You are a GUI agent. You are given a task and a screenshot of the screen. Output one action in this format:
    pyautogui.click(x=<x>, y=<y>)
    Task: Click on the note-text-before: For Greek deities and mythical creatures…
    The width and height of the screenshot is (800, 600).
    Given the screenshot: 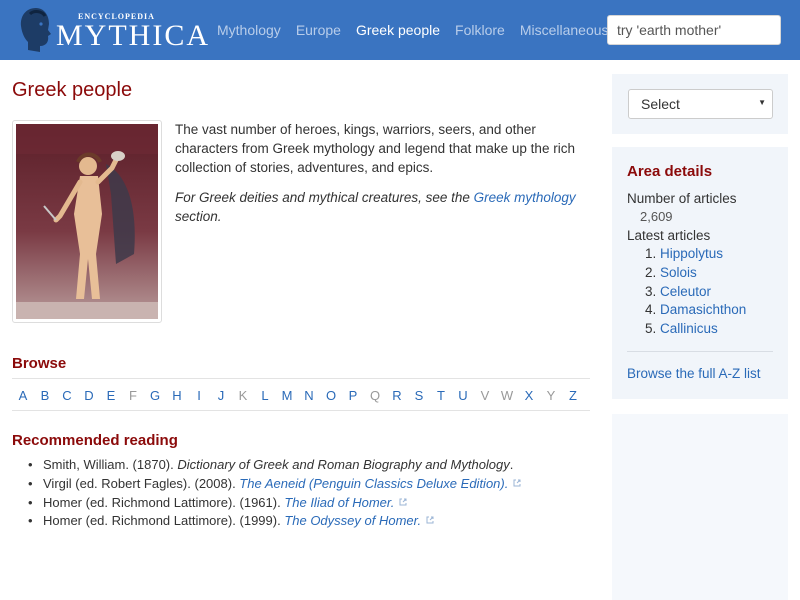 What is the action you would take?
    pyautogui.click(x=324, y=197)
    